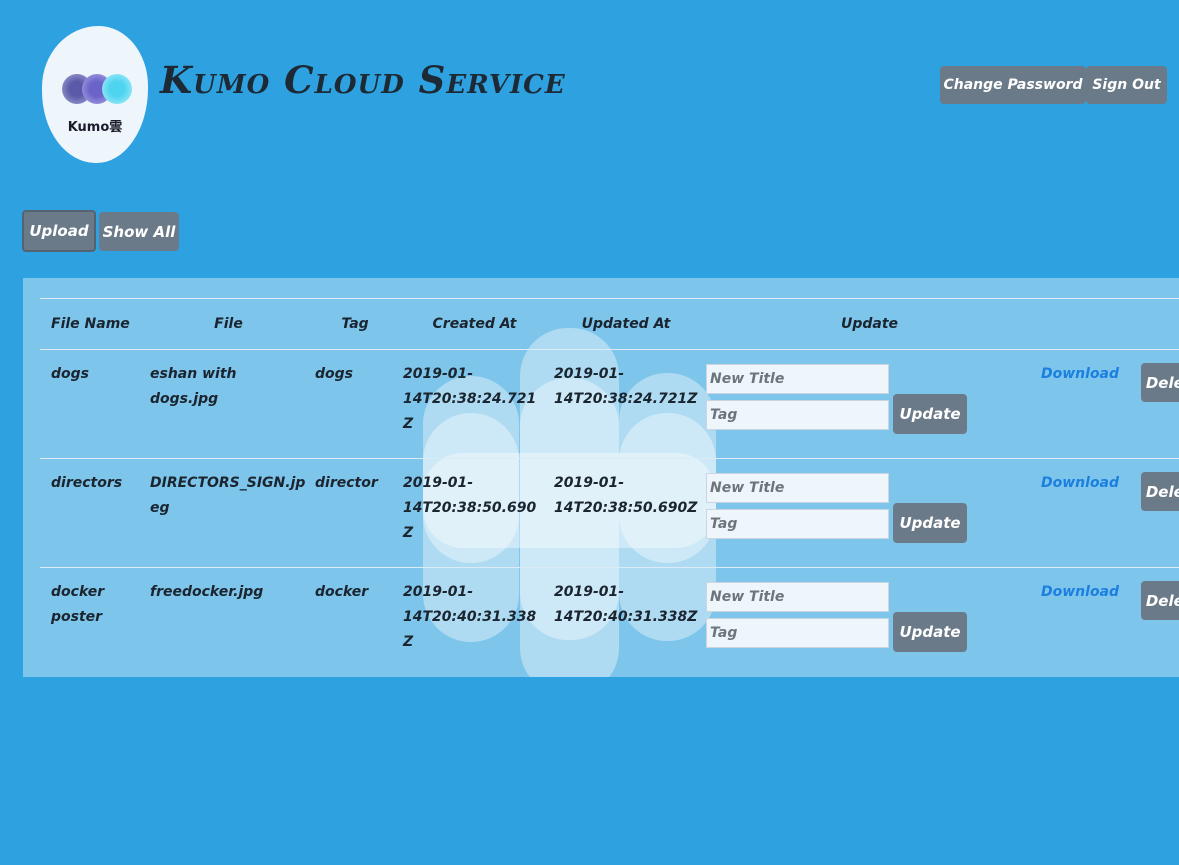 The image size is (1179, 865). What do you see at coordinates (355, 404) in the screenshot?
I see `tag-cell: dogs` at bounding box center [355, 404].